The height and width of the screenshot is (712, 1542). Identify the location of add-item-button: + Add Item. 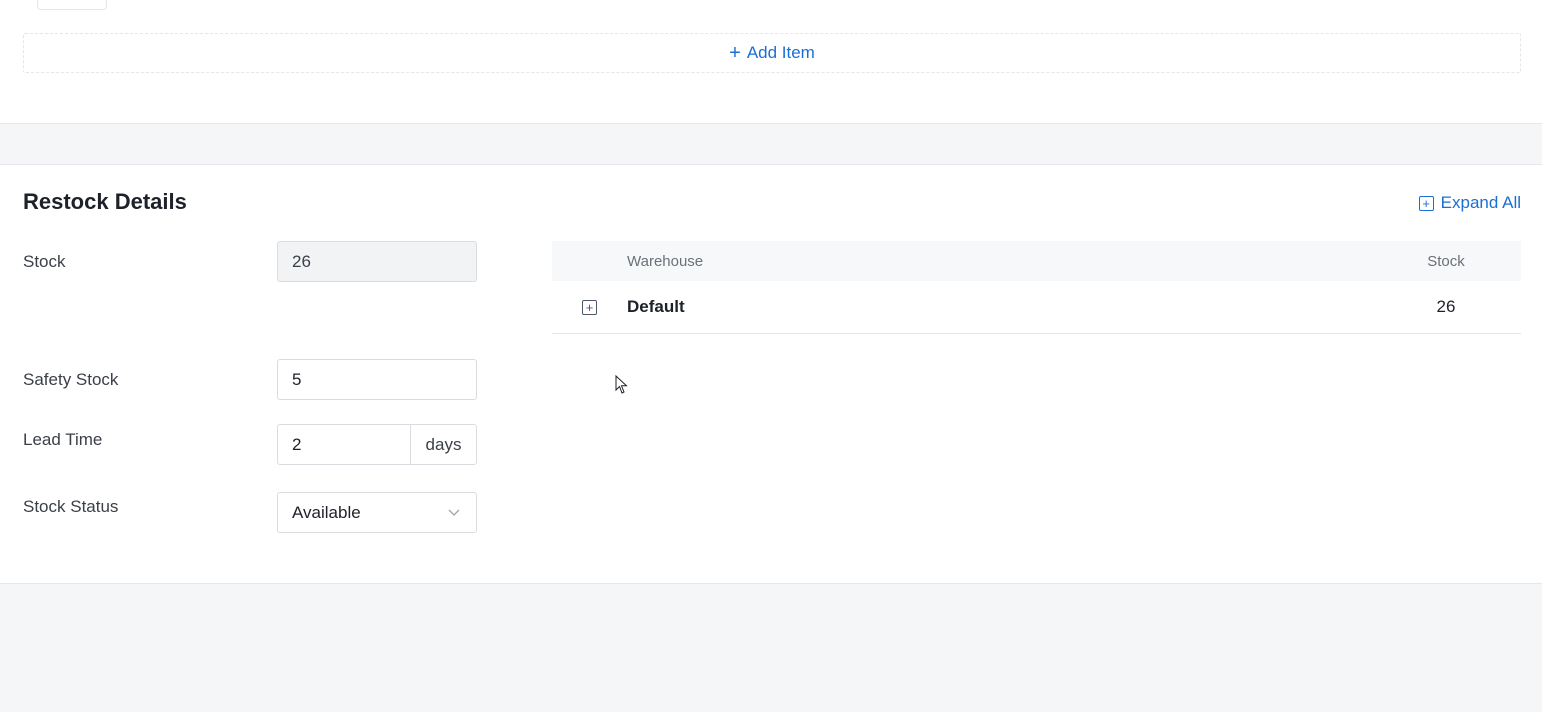
(772, 53).